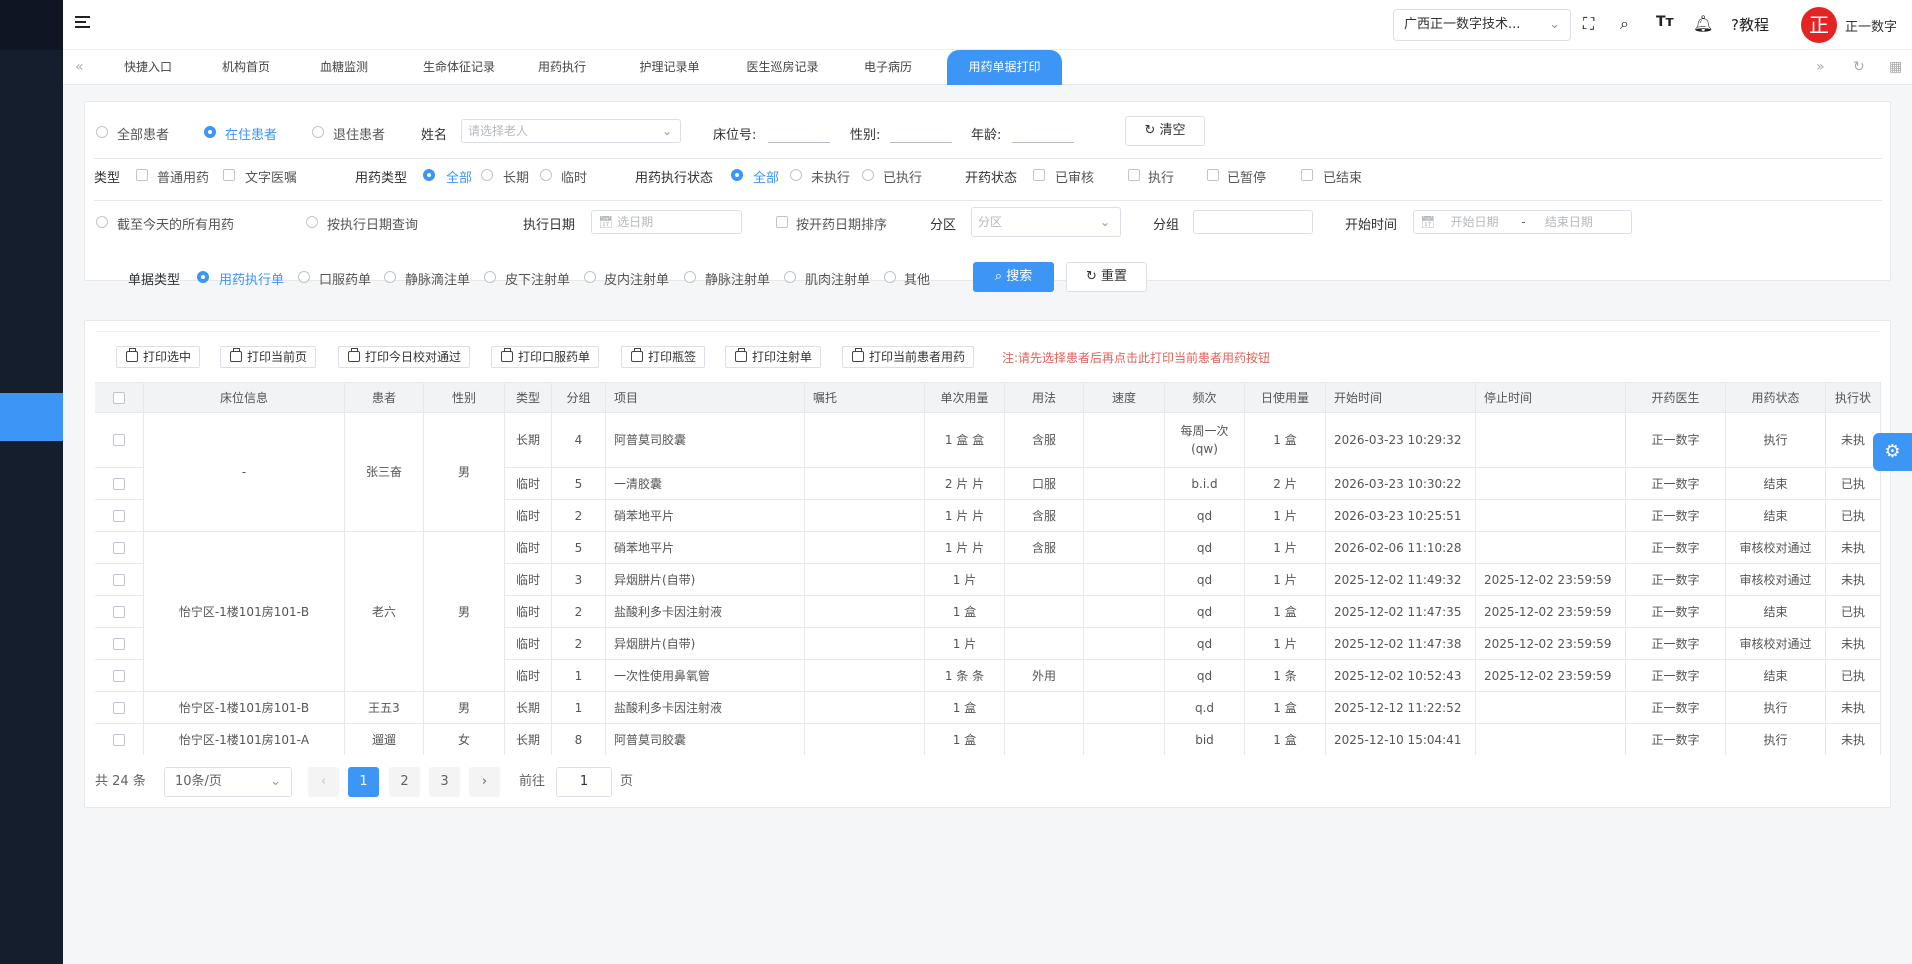 The height and width of the screenshot is (964, 1912). Describe the element at coordinates (669, 67) in the screenshot. I see `tab-5: 护理记录单` at that location.